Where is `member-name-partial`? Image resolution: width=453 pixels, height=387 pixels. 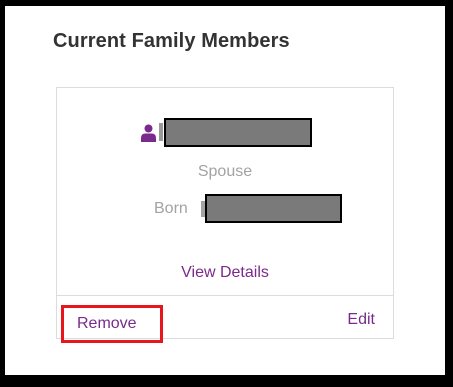 member-name-partial is located at coordinates (161, 132).